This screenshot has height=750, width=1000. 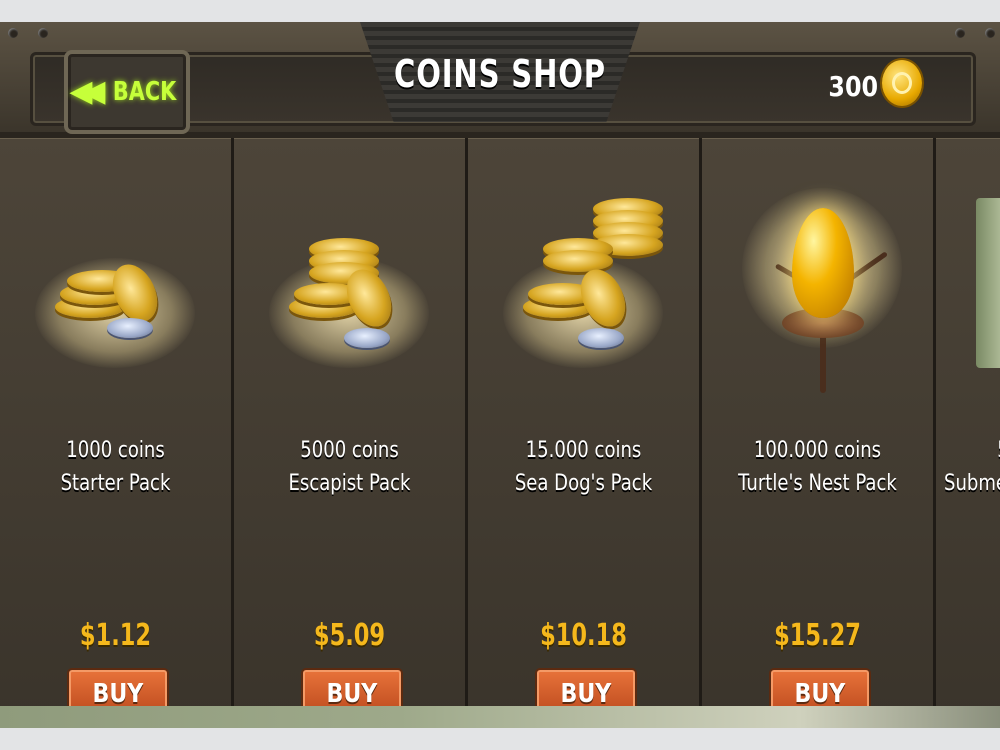 I want to click on back-button: ◀◀ BACK, so click(x=127, y=92).